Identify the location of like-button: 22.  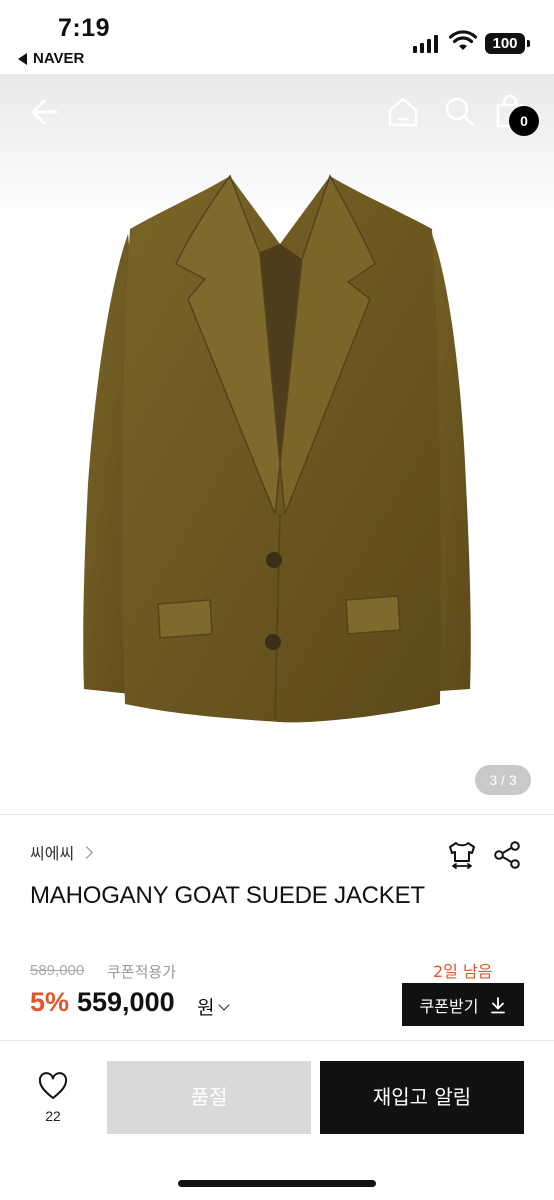
(53, 1098).